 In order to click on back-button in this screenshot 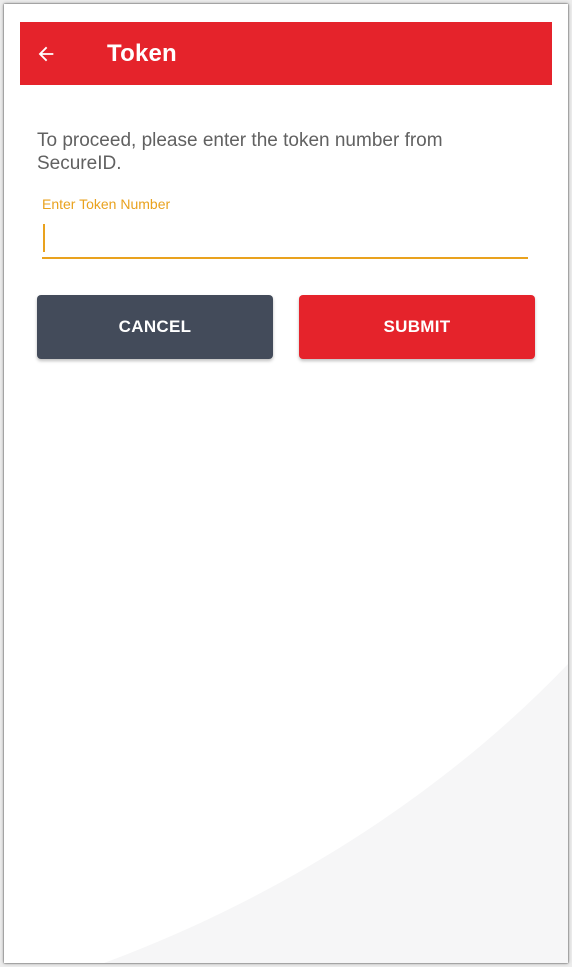, I will do `click(46, 53)`.